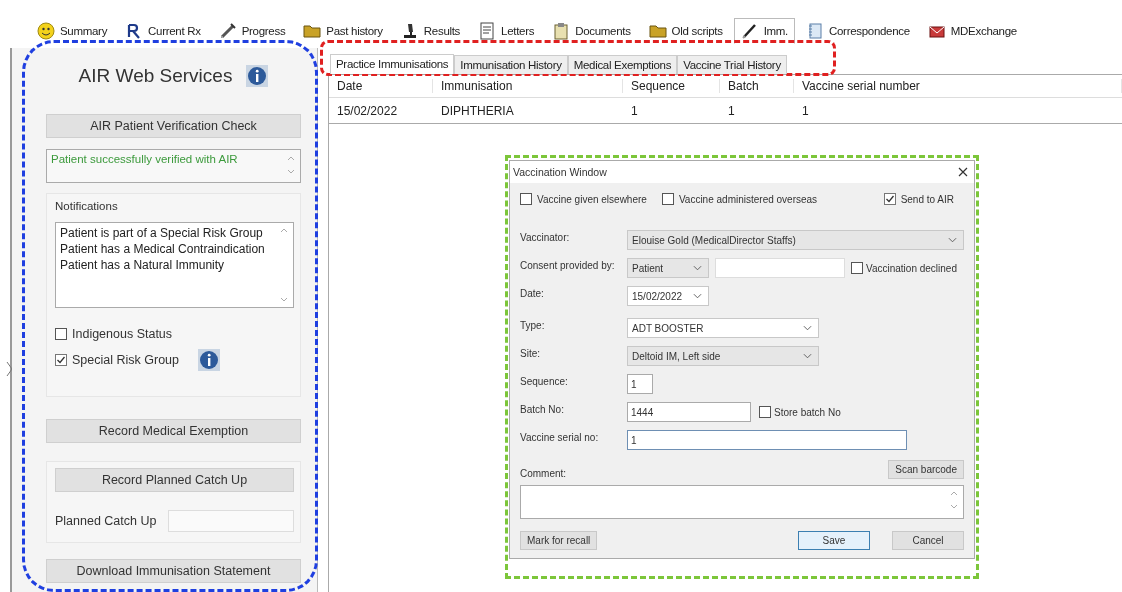 The width and height of the screenshot is (1122, 592). I want to click on recall-button: Mark for recall, so click(559, 540).